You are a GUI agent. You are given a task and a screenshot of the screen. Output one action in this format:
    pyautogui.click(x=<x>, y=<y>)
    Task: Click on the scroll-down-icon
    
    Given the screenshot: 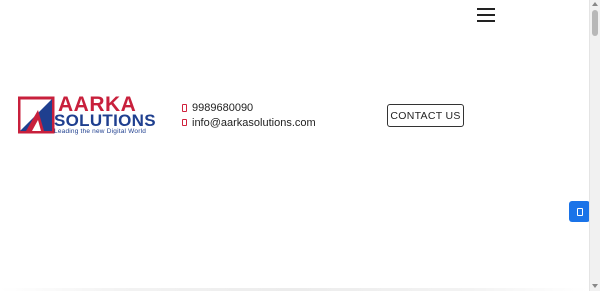 What is the action you would take?
    pyautogui.click(x=595, y=286)
    